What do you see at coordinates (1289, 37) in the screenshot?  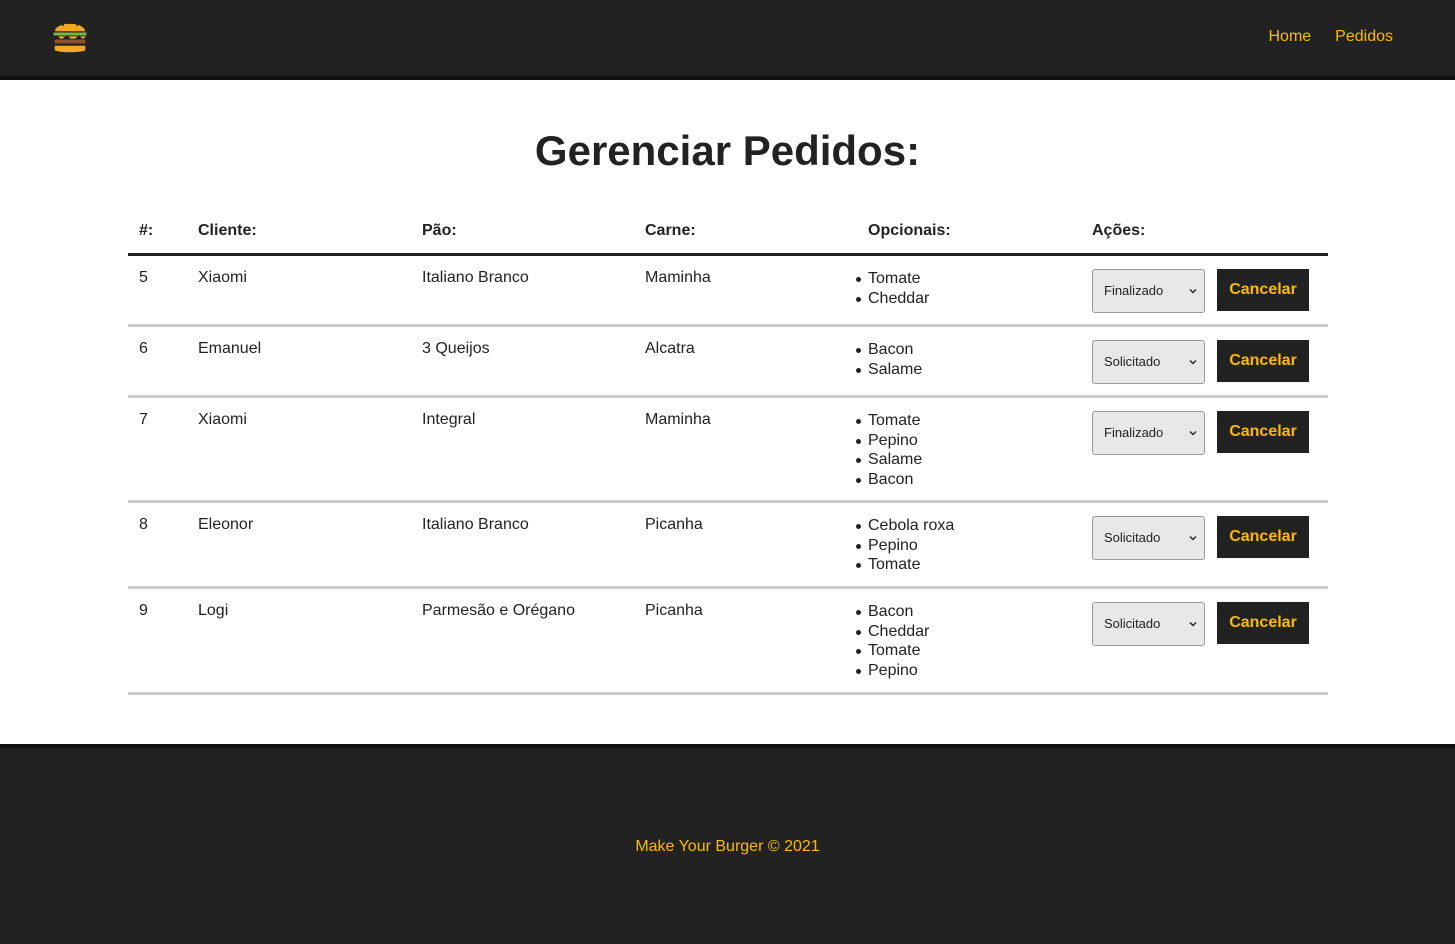 I see `nav-link-home: Home` at bounding box center [1289, 37].